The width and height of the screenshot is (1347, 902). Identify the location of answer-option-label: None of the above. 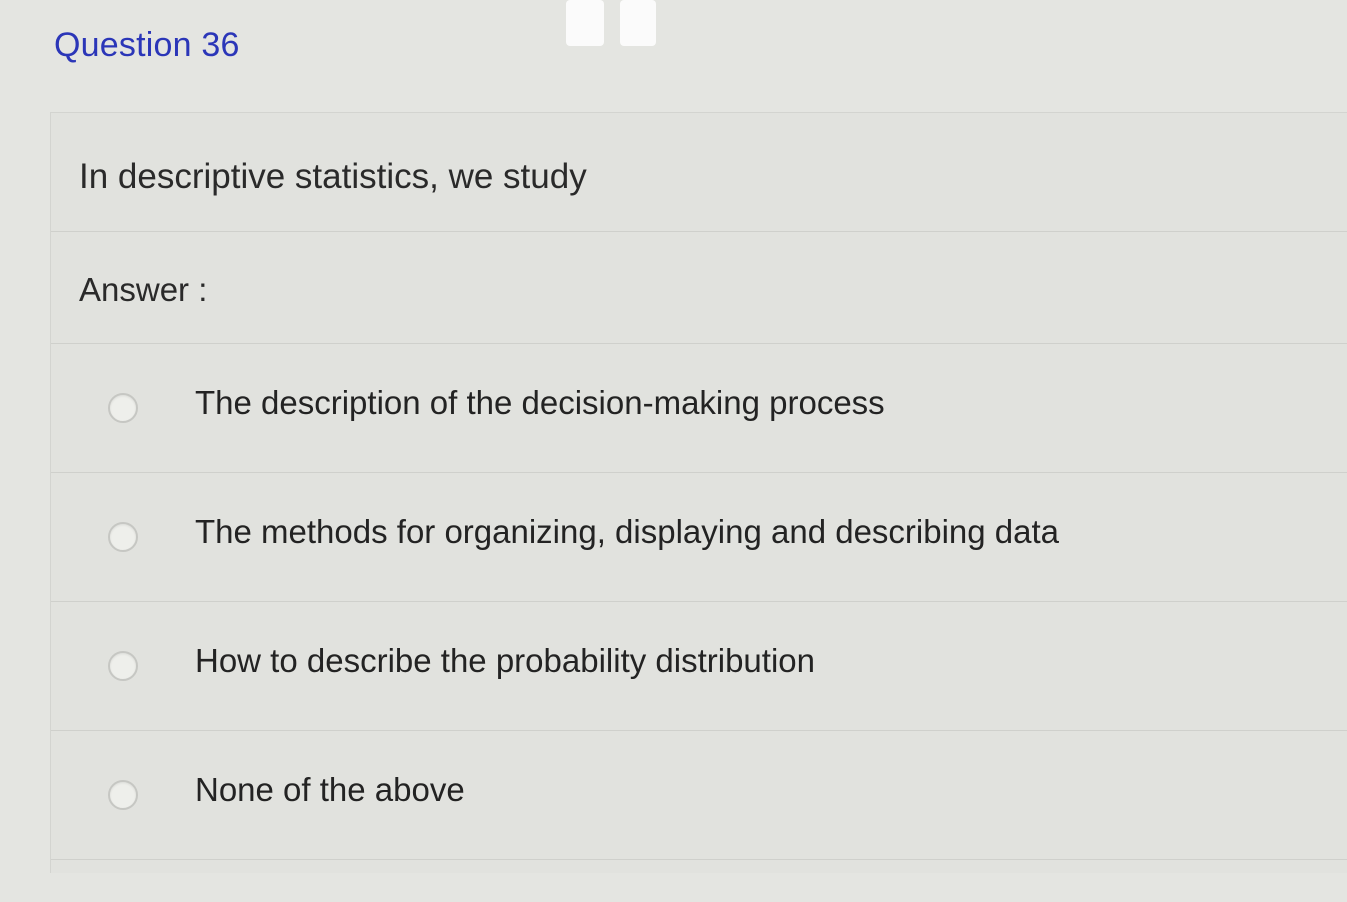
(330, 789).